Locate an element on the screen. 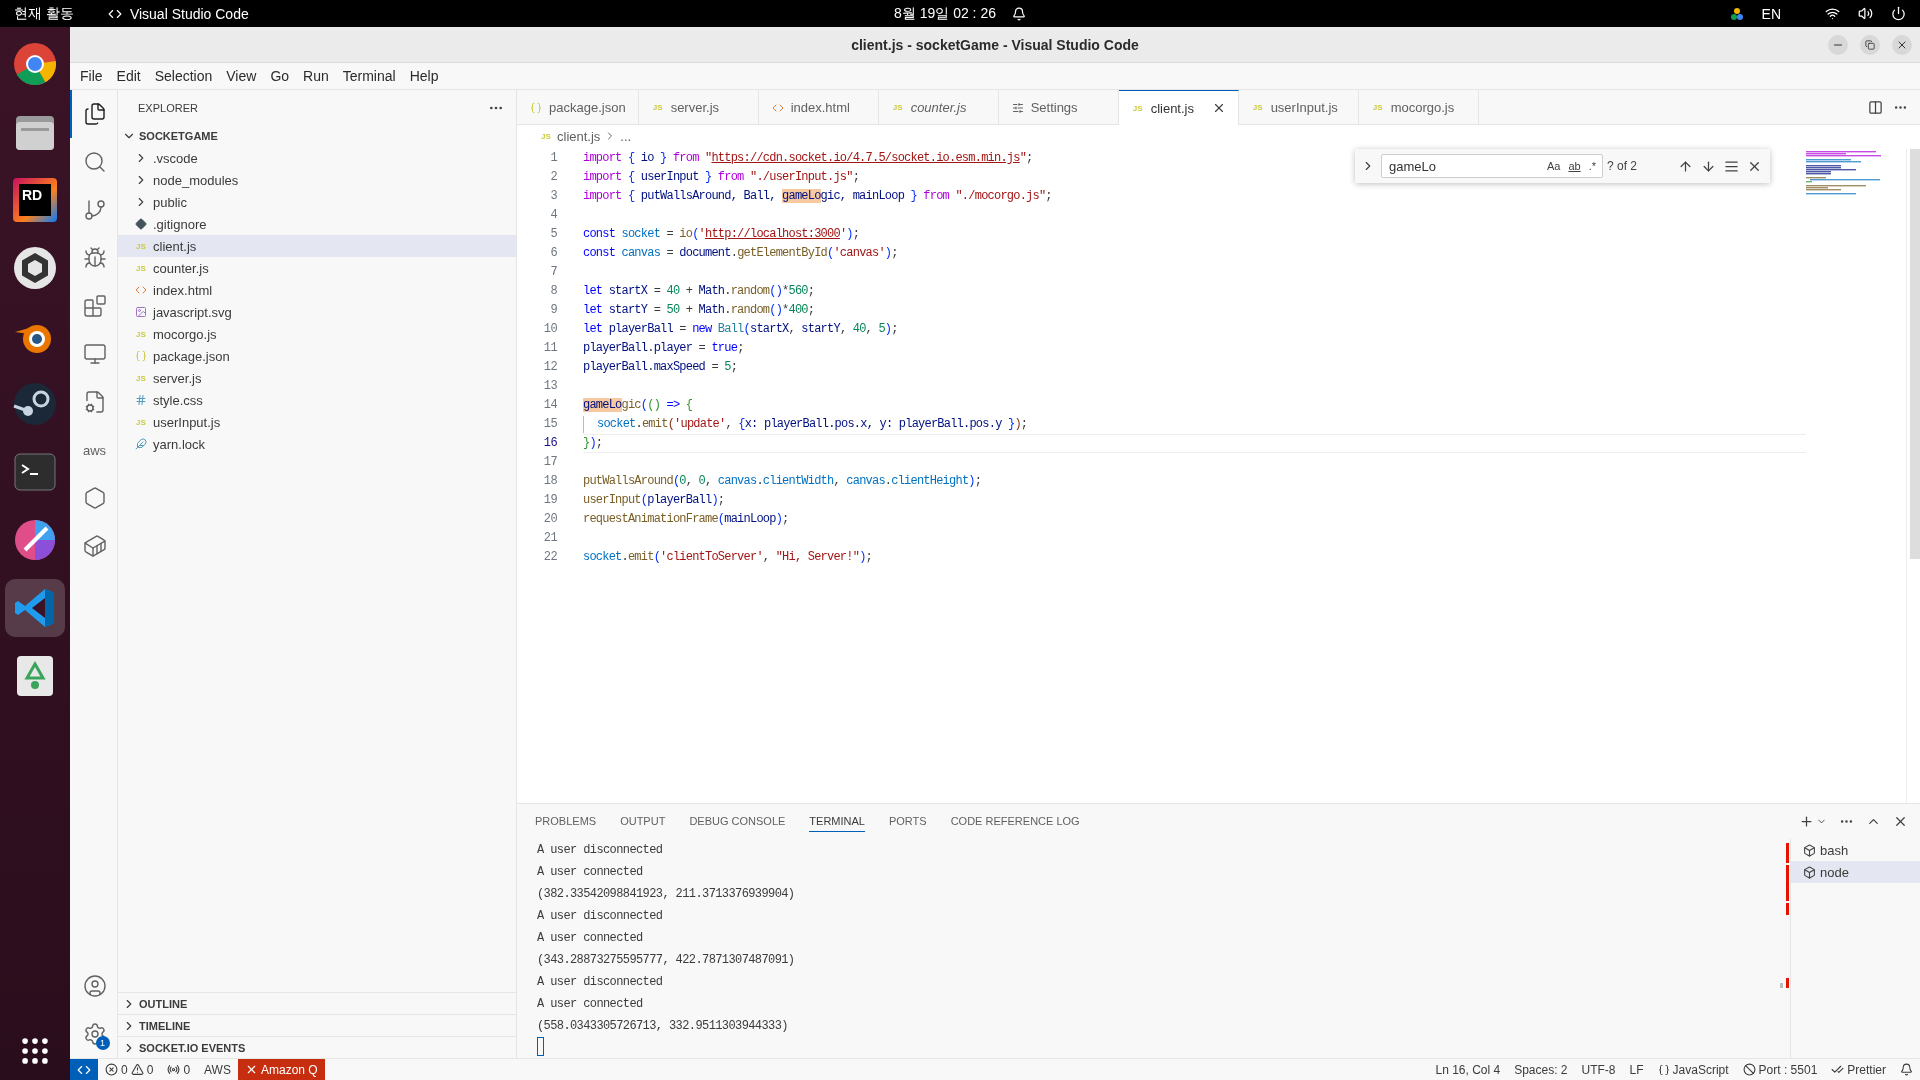 This screenshot has width=1920, height=1080. maximize-button is located at coordinates (1870, 45).